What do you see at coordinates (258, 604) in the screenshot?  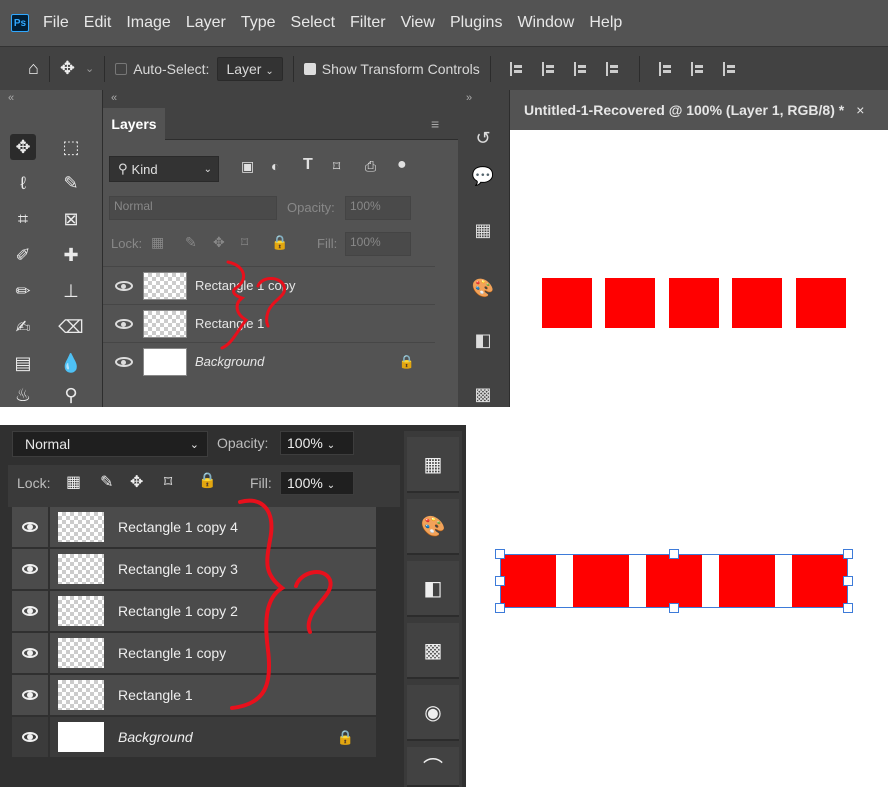 I see `annotation-brace-bottom` at bounding box center [258, 604].